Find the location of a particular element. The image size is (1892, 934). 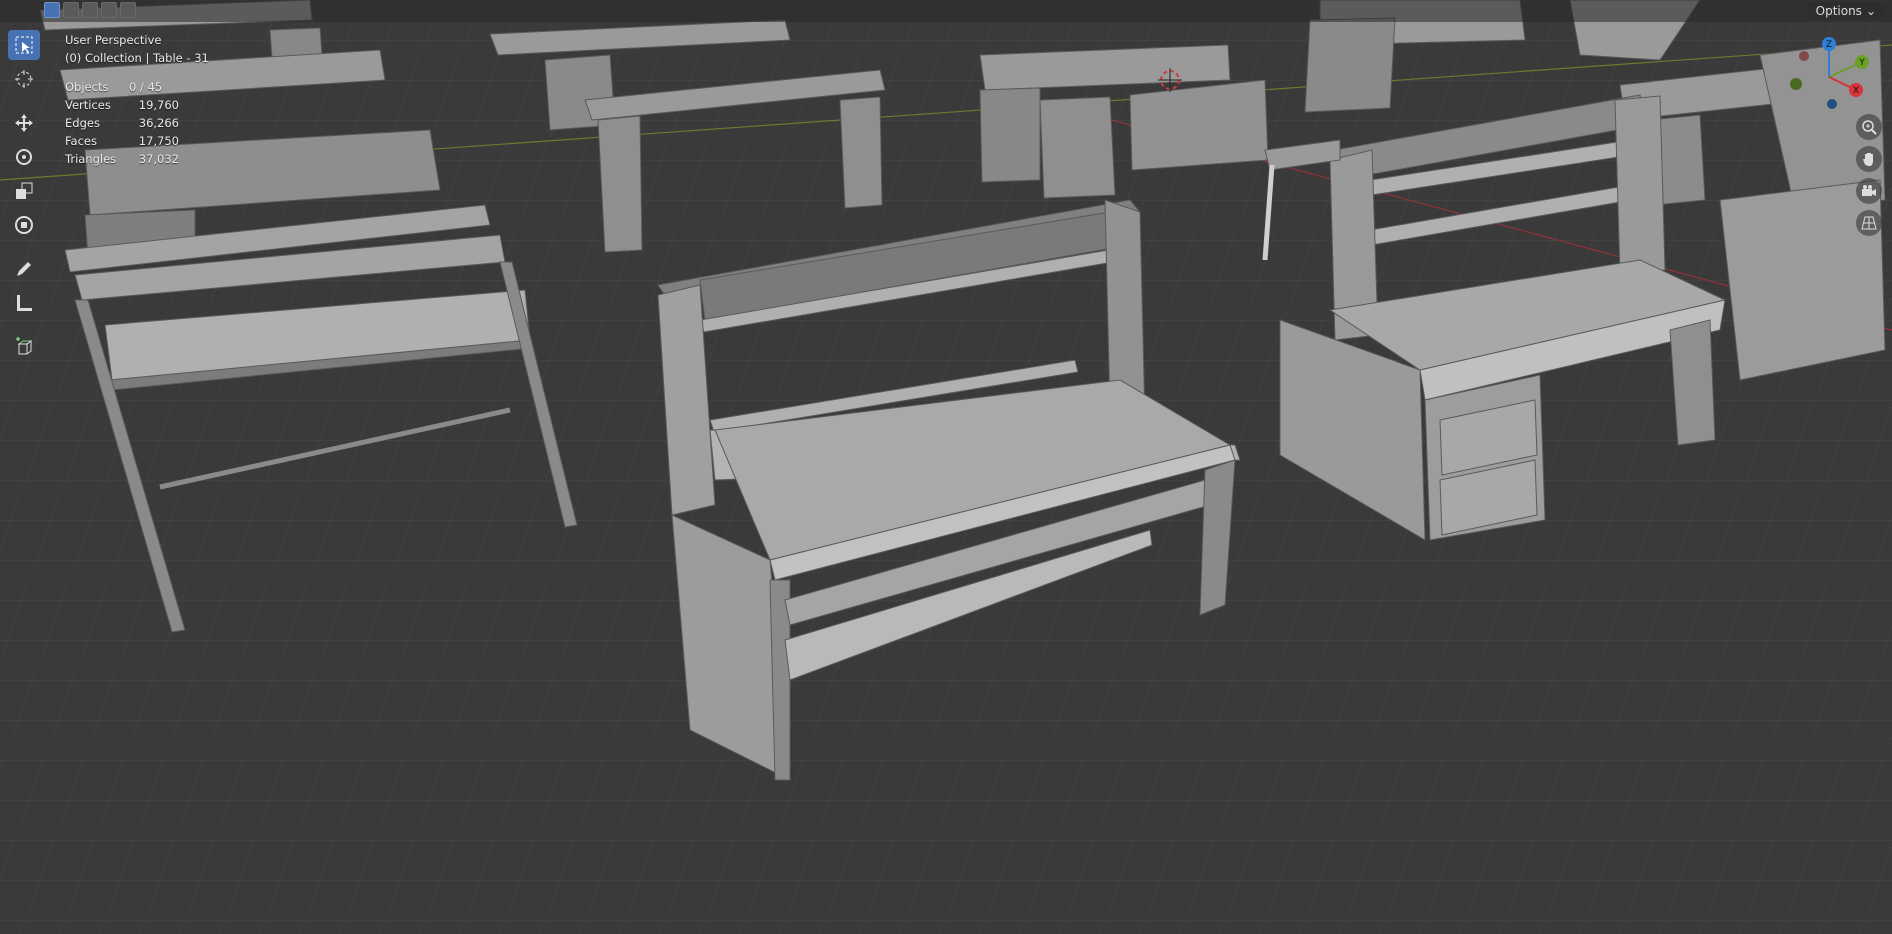

add-cube-icon is located at coordinates (24, 347).